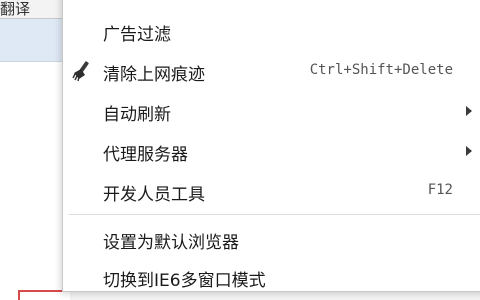 The width and height of the screenshot is (480, 300). I want to click on menu-item-label: 代理服务器, so click(145, 155).